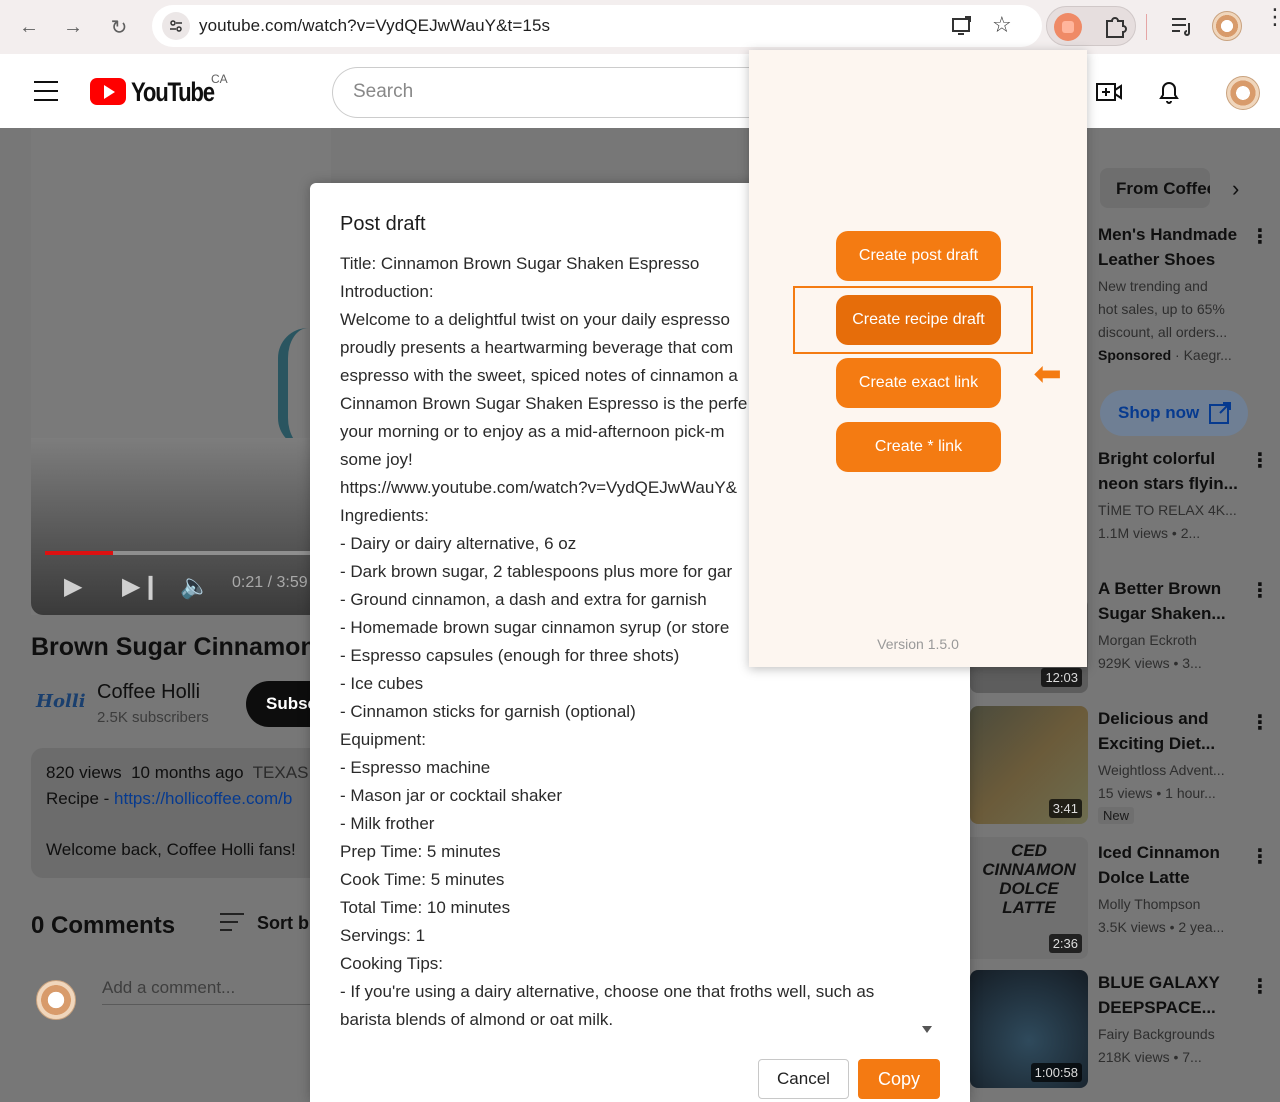 The height and width of the screenshot is (1102, 1280). Describe the element at coordinates (195, 586) in the screenshot. I see `volume-icon: 🔈` at that location.